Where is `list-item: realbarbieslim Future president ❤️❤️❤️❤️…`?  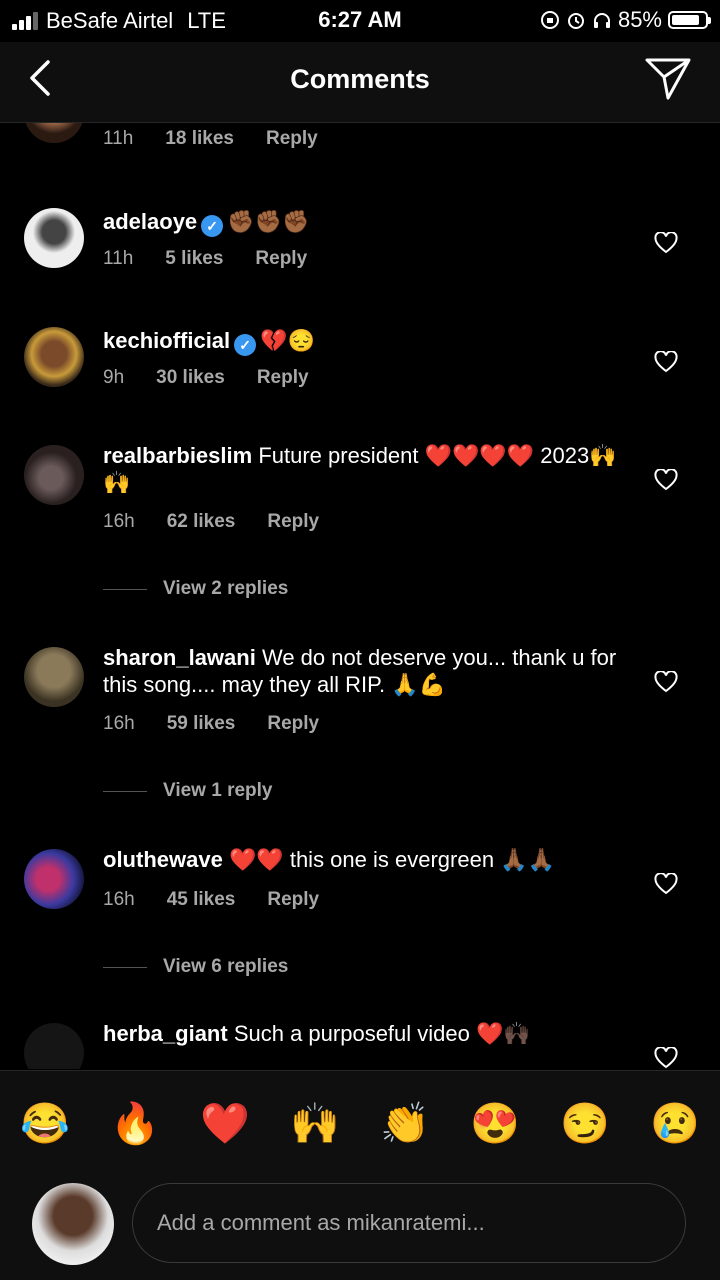 list-item: realbarbieslim Future president ❤️❤️❤️❤️… is located at coordinates (360, 524).